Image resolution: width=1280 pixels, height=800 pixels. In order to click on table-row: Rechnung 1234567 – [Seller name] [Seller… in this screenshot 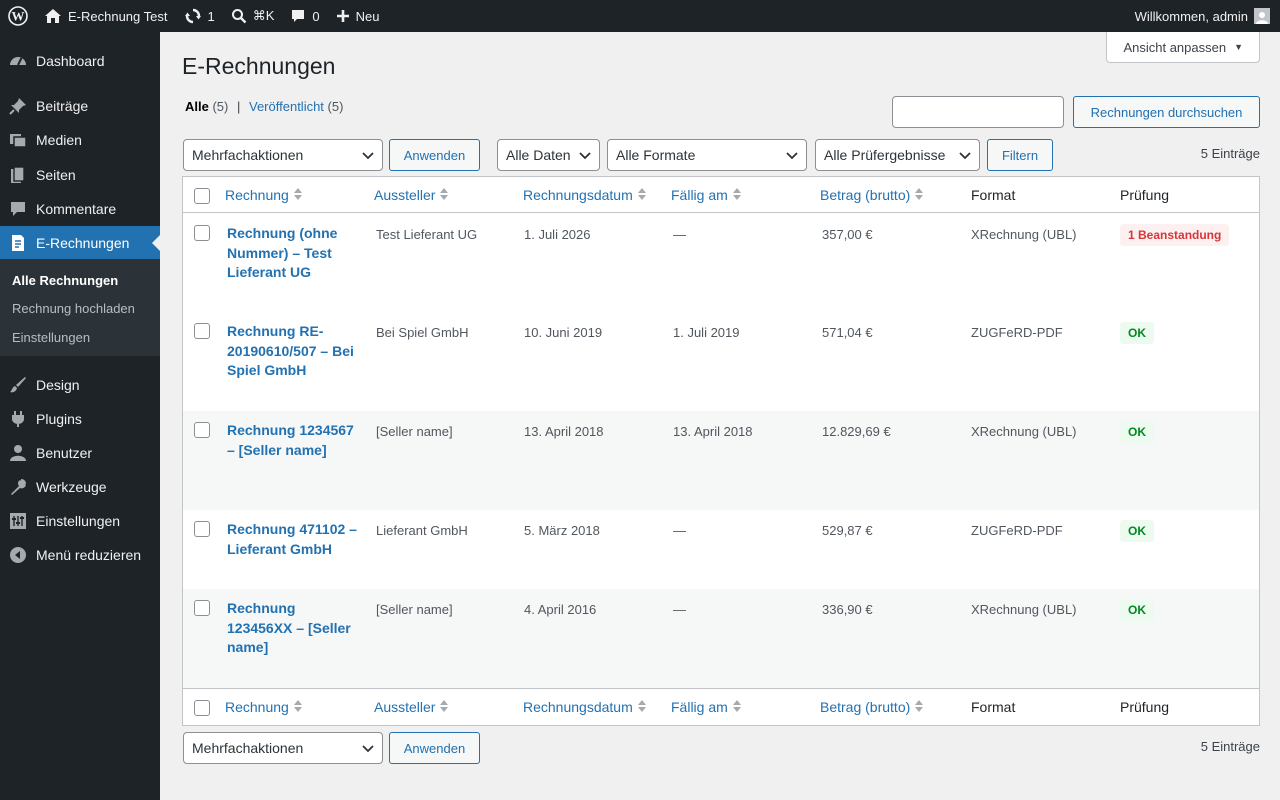, I will do `click(721, 460)`.